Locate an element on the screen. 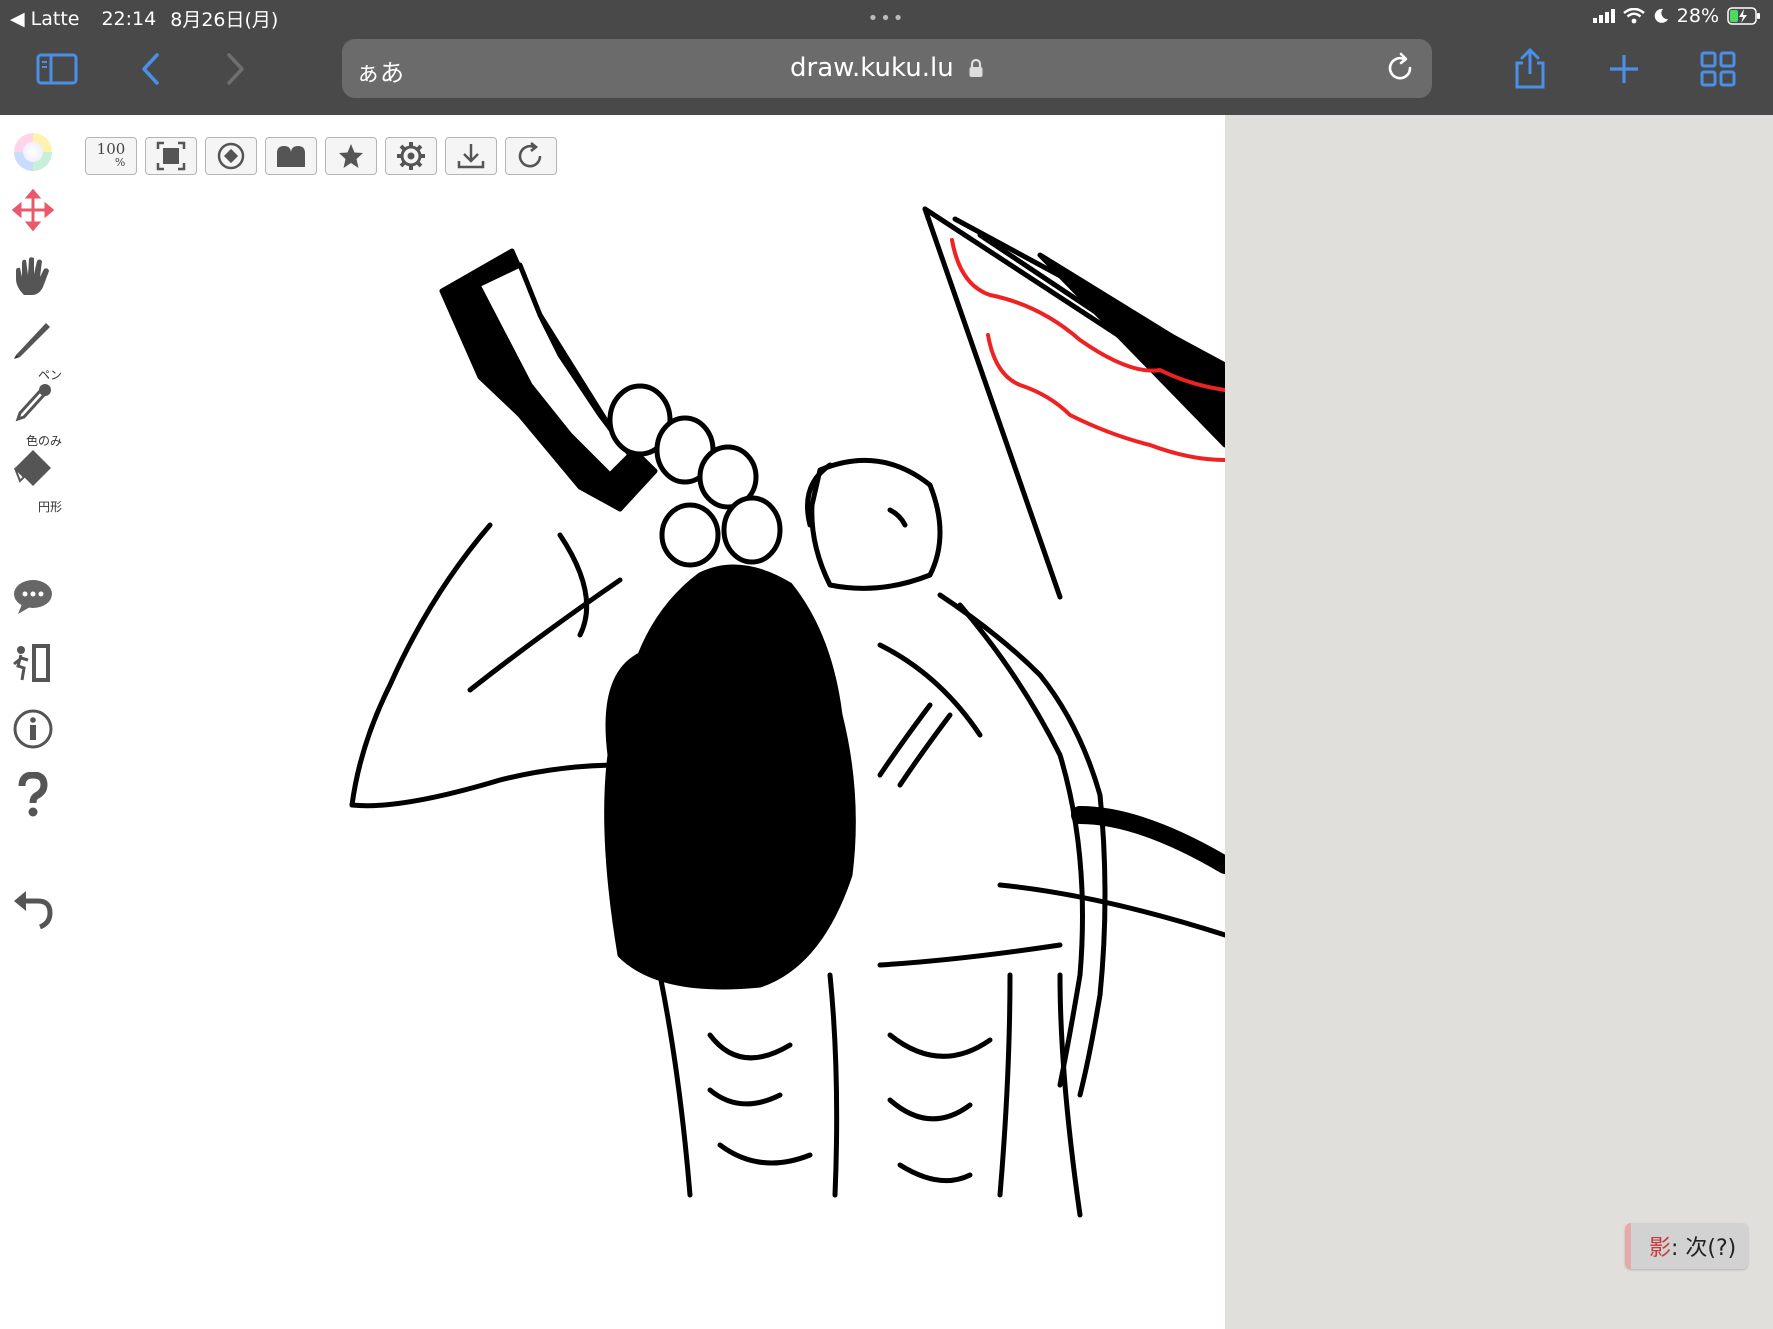 The width and height of the screenshot is (1773, 1329). download-icon is located at coordinates (471, 156).